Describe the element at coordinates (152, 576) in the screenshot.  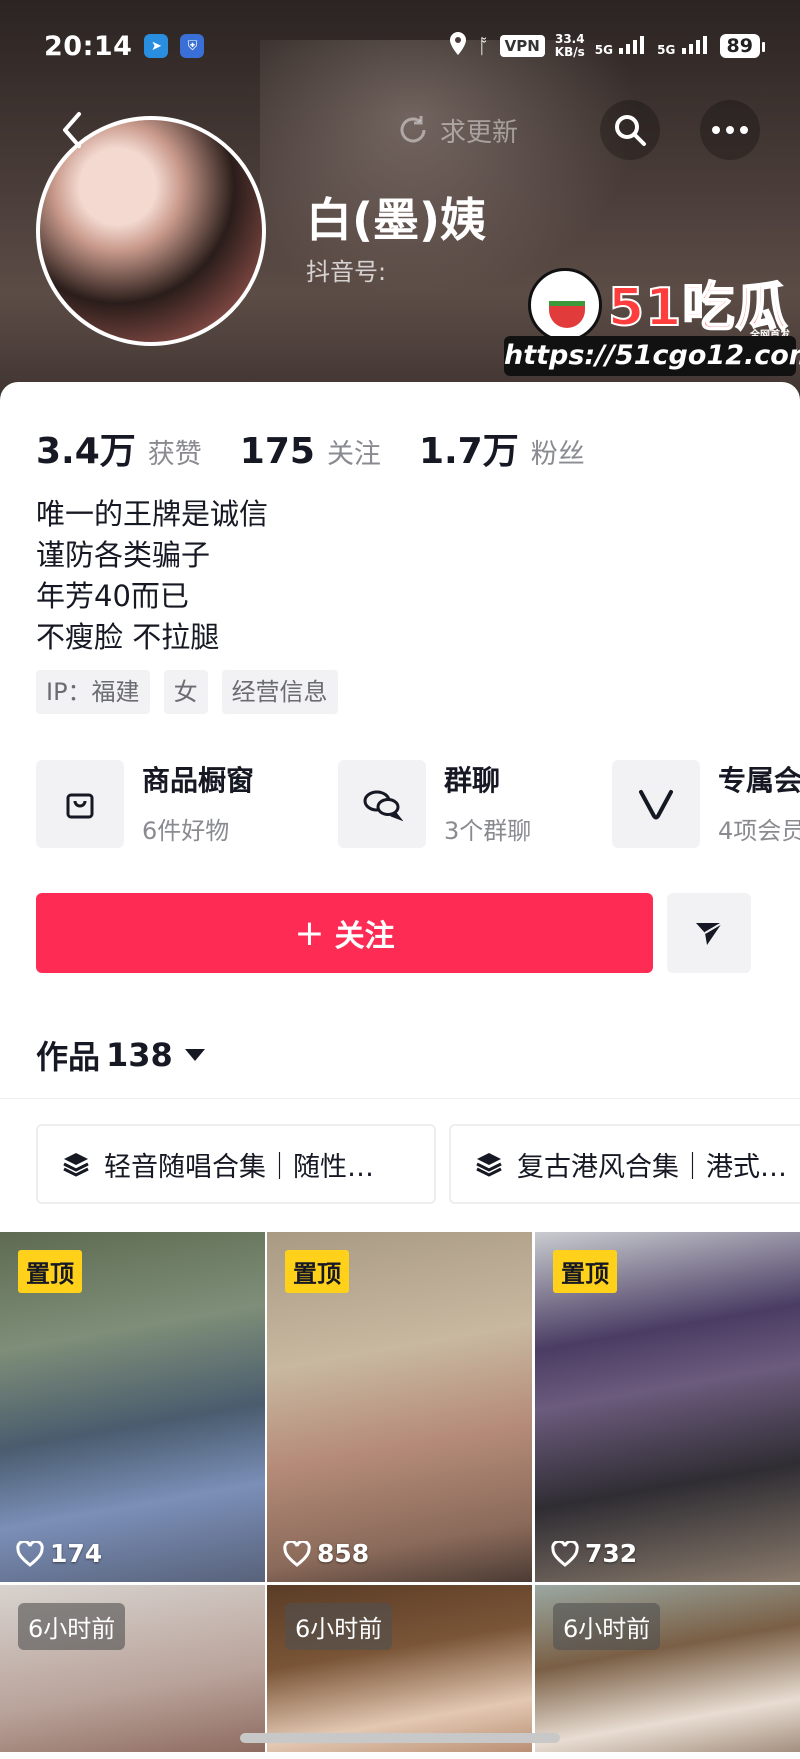
I see `profile-bio: 唯一的王牌是诚信 谨防各类骗子 年芳40而已 不瘦脸 不拉腿` at that location.